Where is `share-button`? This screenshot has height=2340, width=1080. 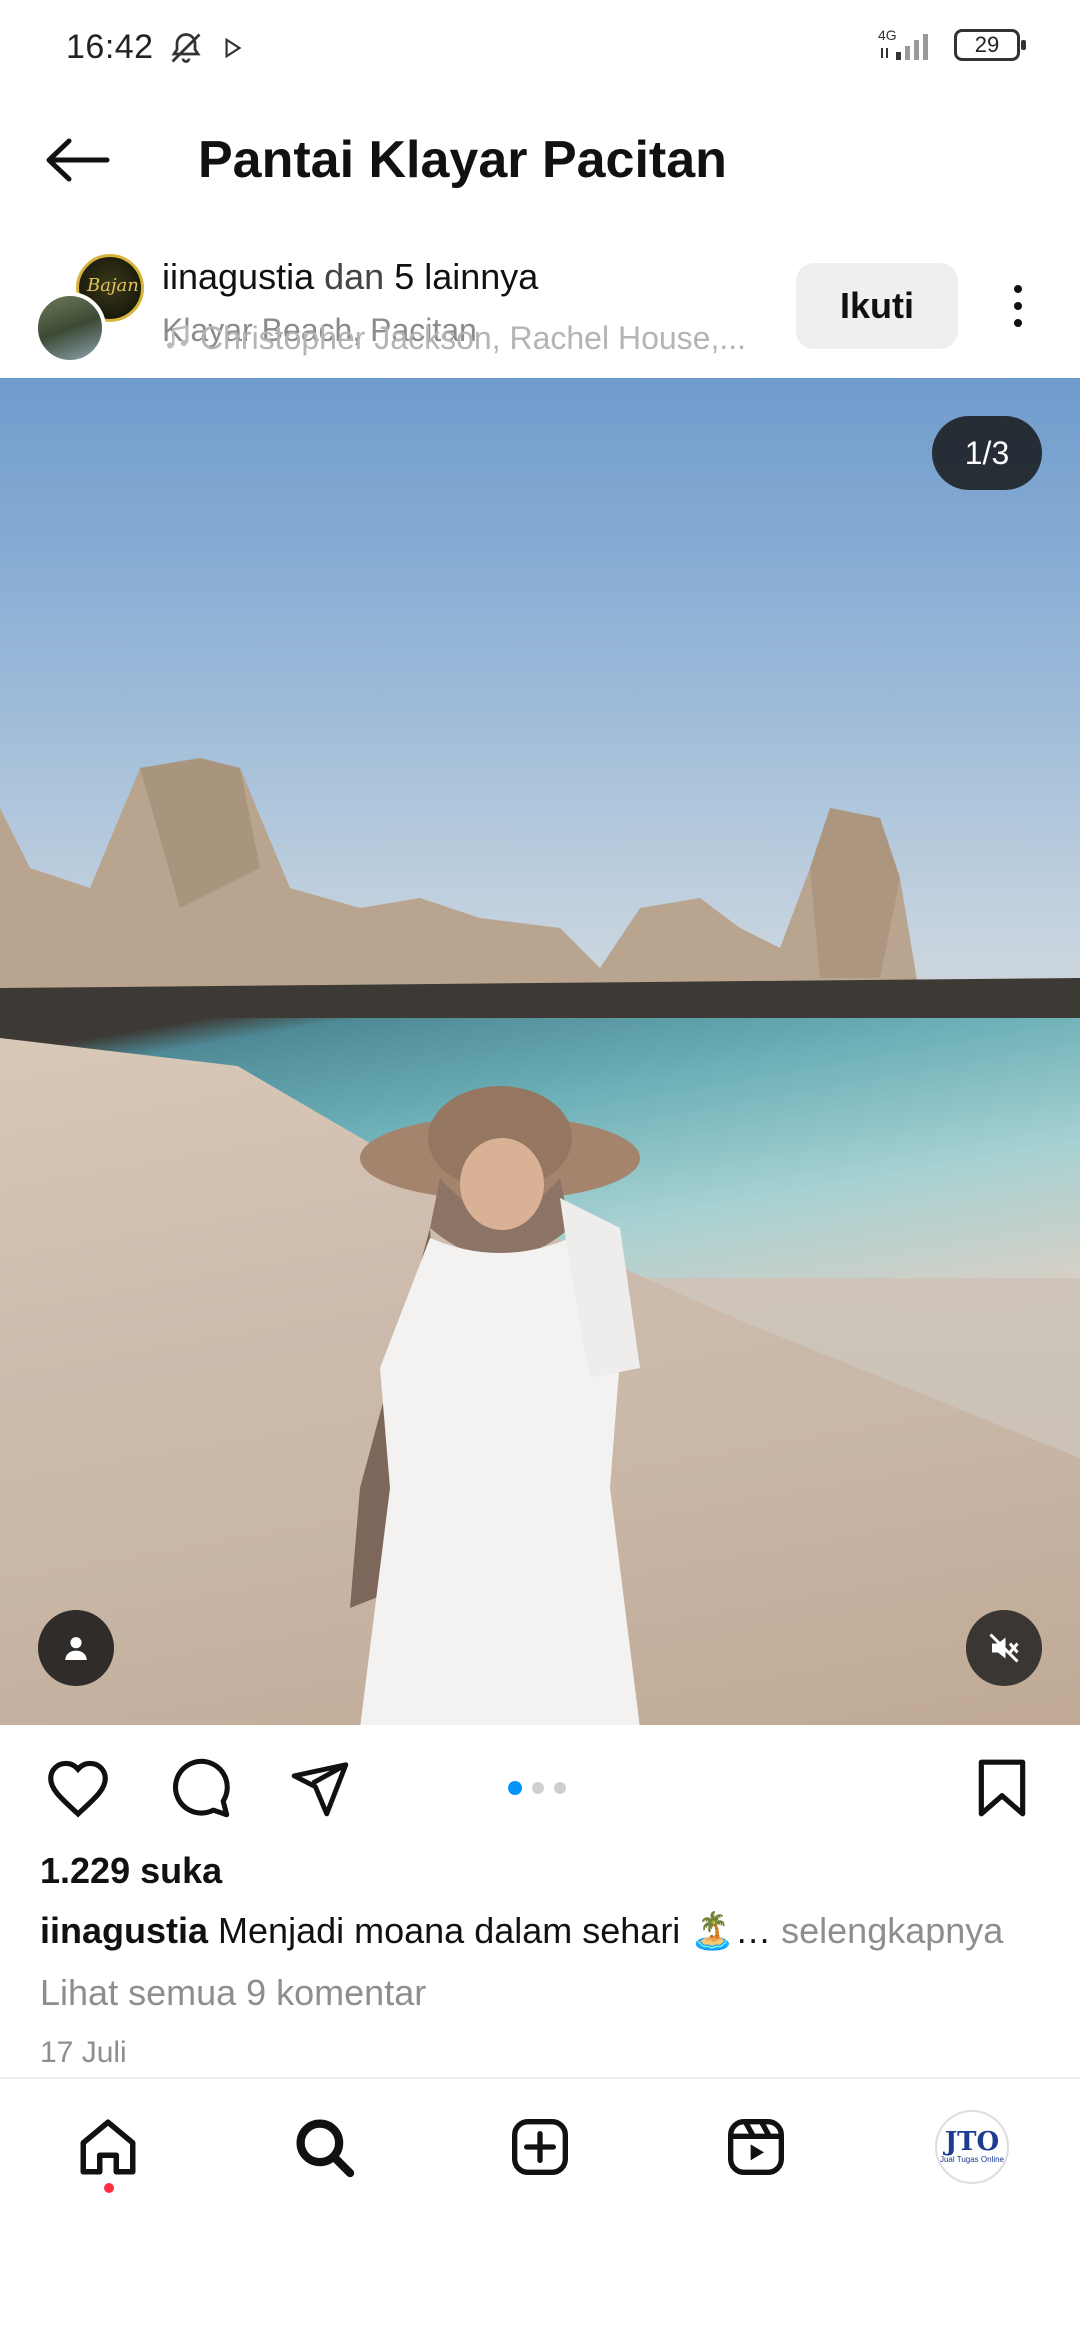
share-button is located at coordinates (320, 1788).